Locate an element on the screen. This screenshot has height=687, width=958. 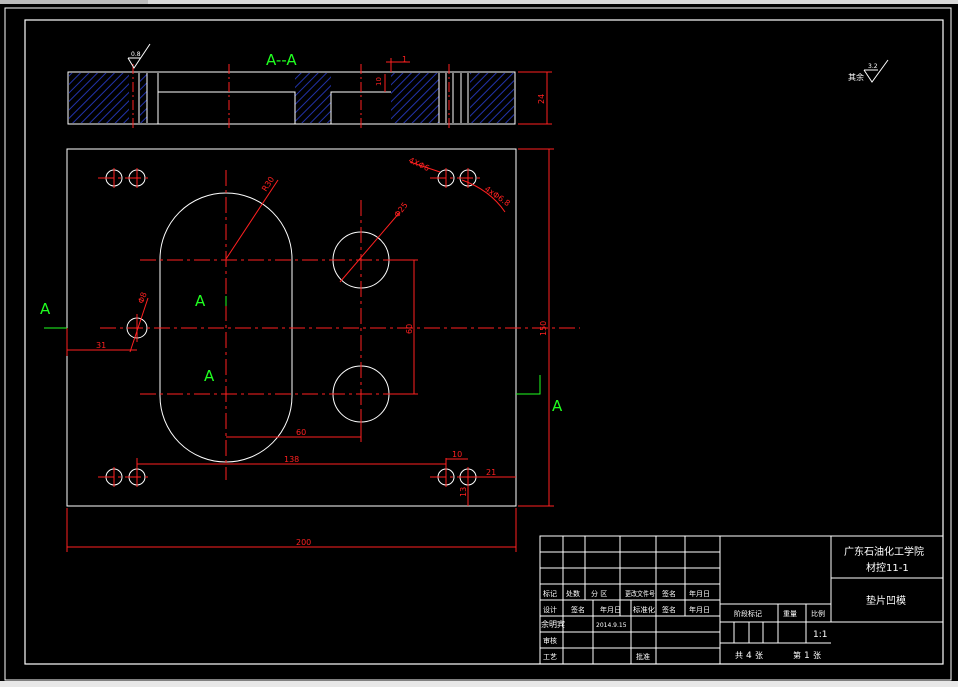
tb-total: 共 is located at coordinates (739, 655).